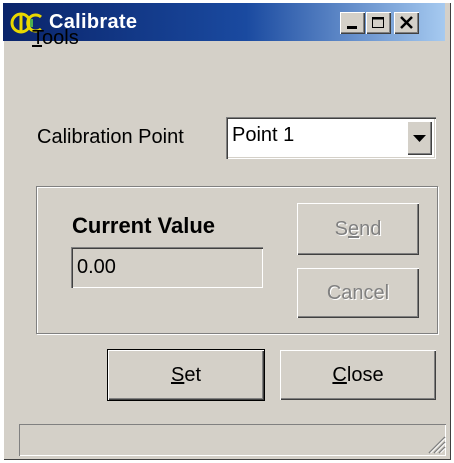 This screenshot has width=454, height=463. What do you see at coordinates (144, 225) in the screenshot?
I see `current-value-label: Current Value` at bounding box center [144, 225].